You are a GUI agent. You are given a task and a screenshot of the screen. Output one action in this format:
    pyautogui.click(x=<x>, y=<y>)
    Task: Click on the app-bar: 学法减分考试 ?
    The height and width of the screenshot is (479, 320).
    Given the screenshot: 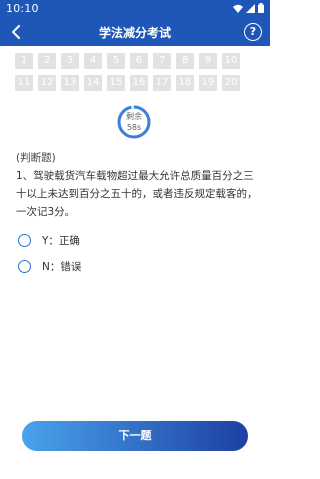 What is the action you would take?
    pyautogui.click(x=135, y=32)
    